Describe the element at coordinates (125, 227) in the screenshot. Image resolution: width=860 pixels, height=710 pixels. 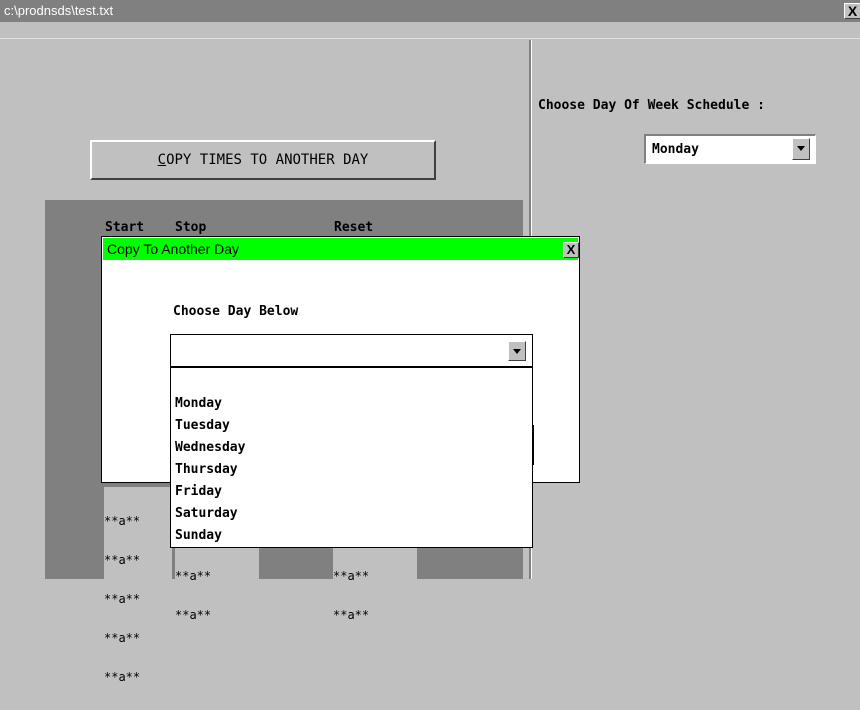
I see `grid-header-start: Start` at that location.